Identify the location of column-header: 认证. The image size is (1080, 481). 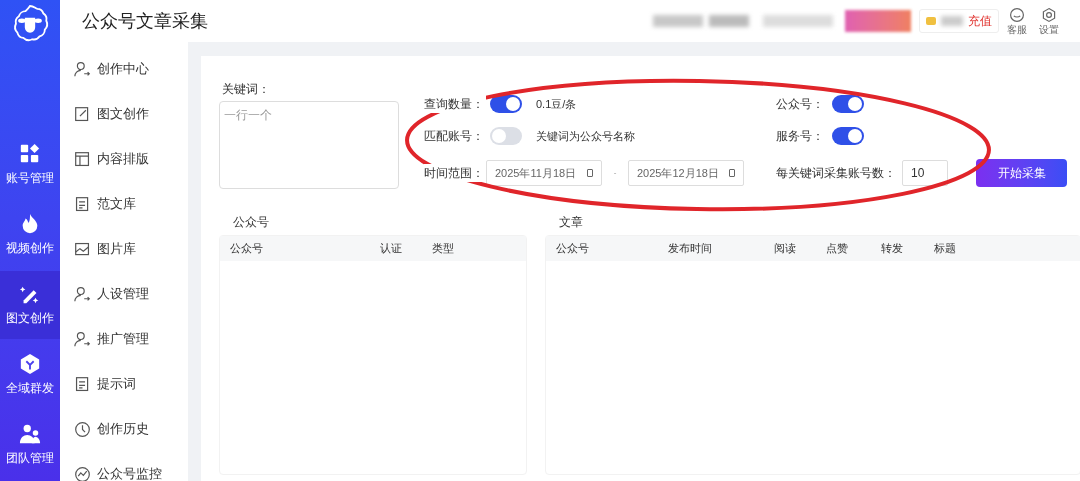
(391, 249).